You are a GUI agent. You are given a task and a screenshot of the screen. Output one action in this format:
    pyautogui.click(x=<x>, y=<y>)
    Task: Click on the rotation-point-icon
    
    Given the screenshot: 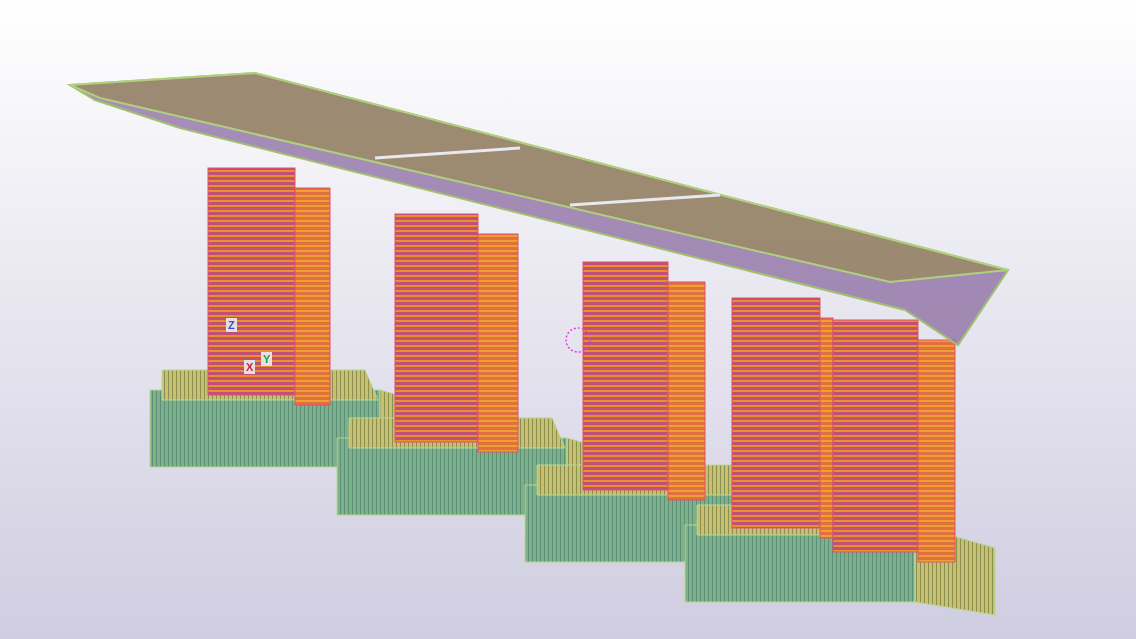 What is the action you would take?
    pyautogui.click(x=578, y=340)
    